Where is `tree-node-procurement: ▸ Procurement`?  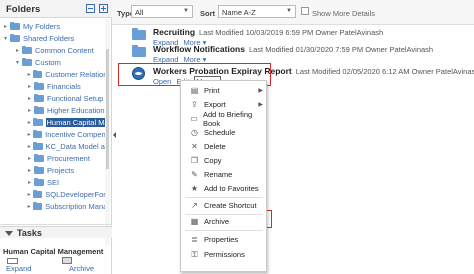
tree-node-procurement: ▸ Procurement is located at coordinates (58, 158).